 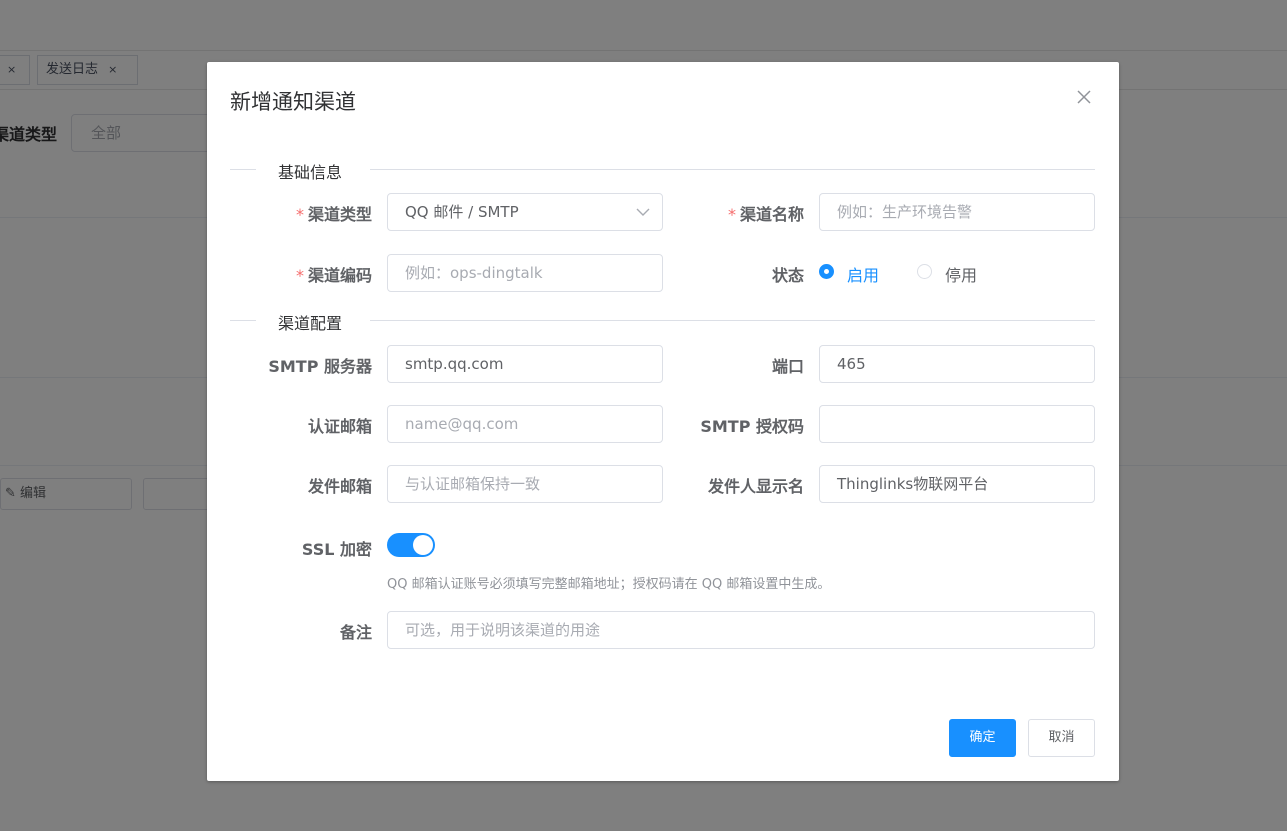 I want to click on auth-email-label: 认证邮箱, so click(x=339, y=426).